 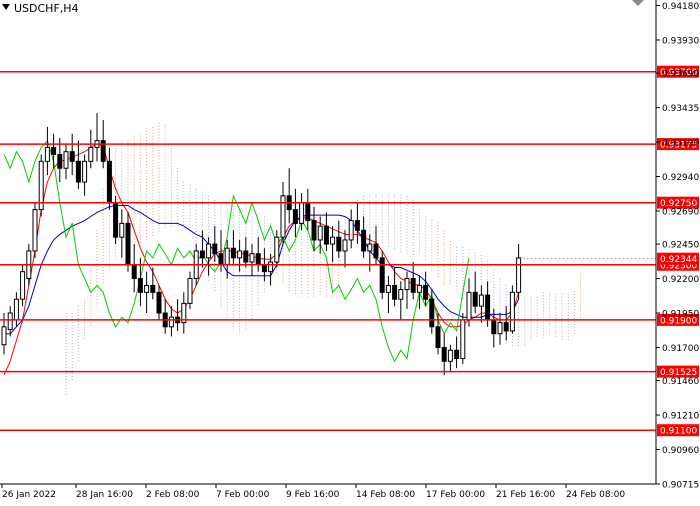 I want to click on level-label: 0.91100, so click(x=678, y=432).